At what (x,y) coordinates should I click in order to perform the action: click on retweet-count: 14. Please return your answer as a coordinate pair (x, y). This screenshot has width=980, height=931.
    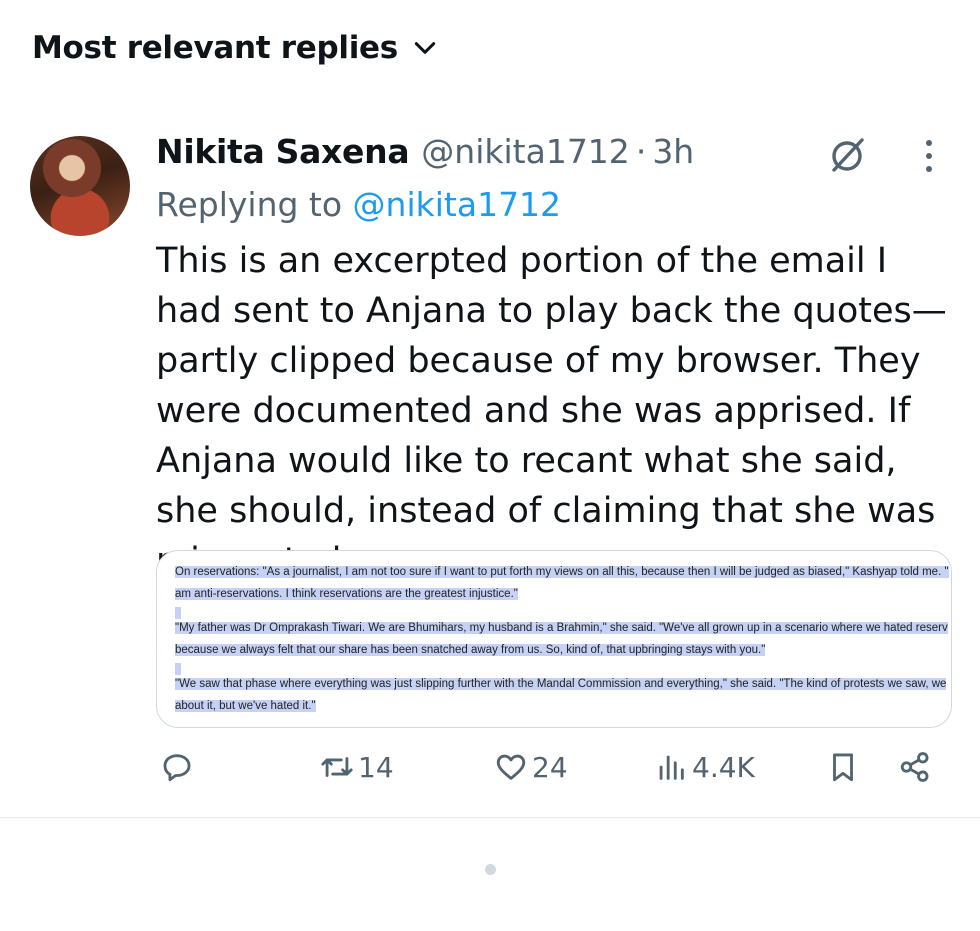
    Looking at the image, I should click on (376, 767).